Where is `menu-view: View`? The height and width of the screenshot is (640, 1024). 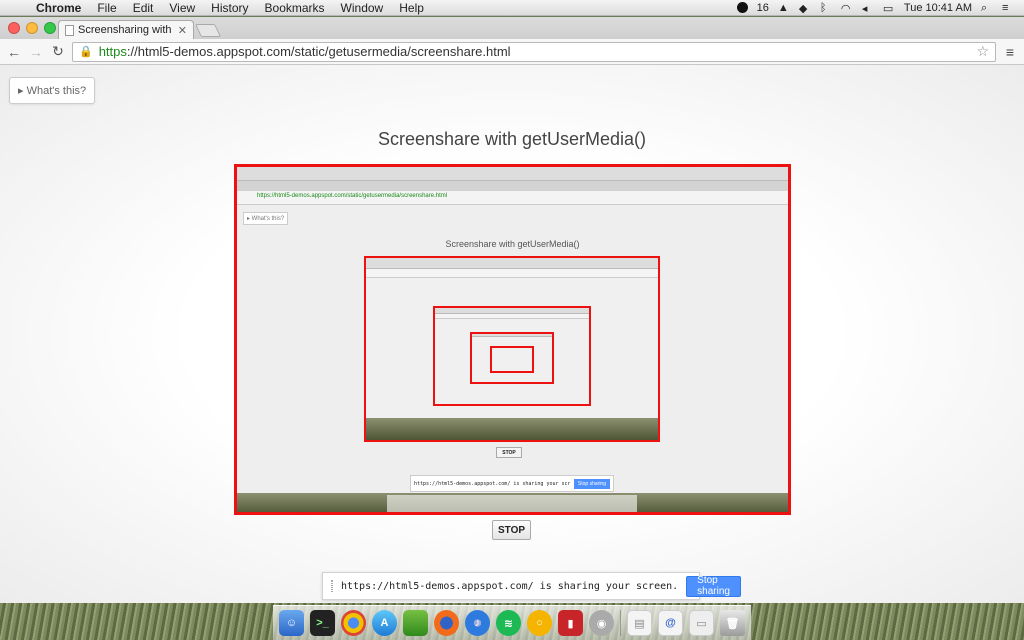
menu-view: View is located at coordinates (182, 8).